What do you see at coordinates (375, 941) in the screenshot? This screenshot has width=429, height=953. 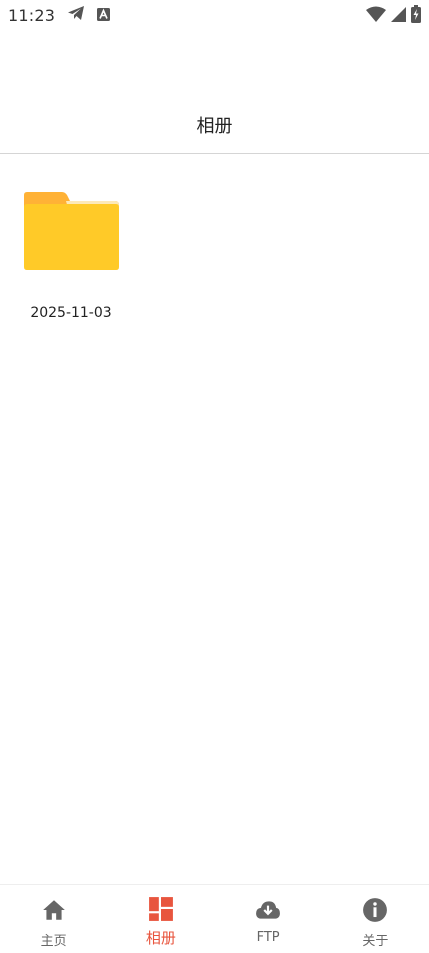 I see `nav-label-about: 关于` at bounding box center [375, 941].